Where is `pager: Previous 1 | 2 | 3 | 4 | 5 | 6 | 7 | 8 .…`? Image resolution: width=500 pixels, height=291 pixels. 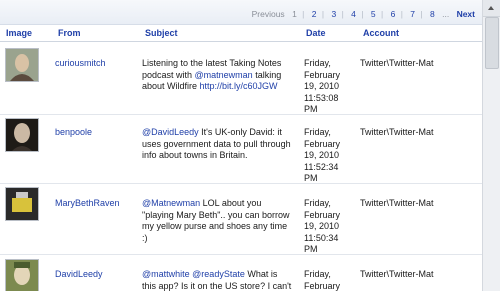 pager: Previous 1 | 2 | 3 | 4 | 5 | 6 | 7 | 8 .… is located at coordinates (363, 14).